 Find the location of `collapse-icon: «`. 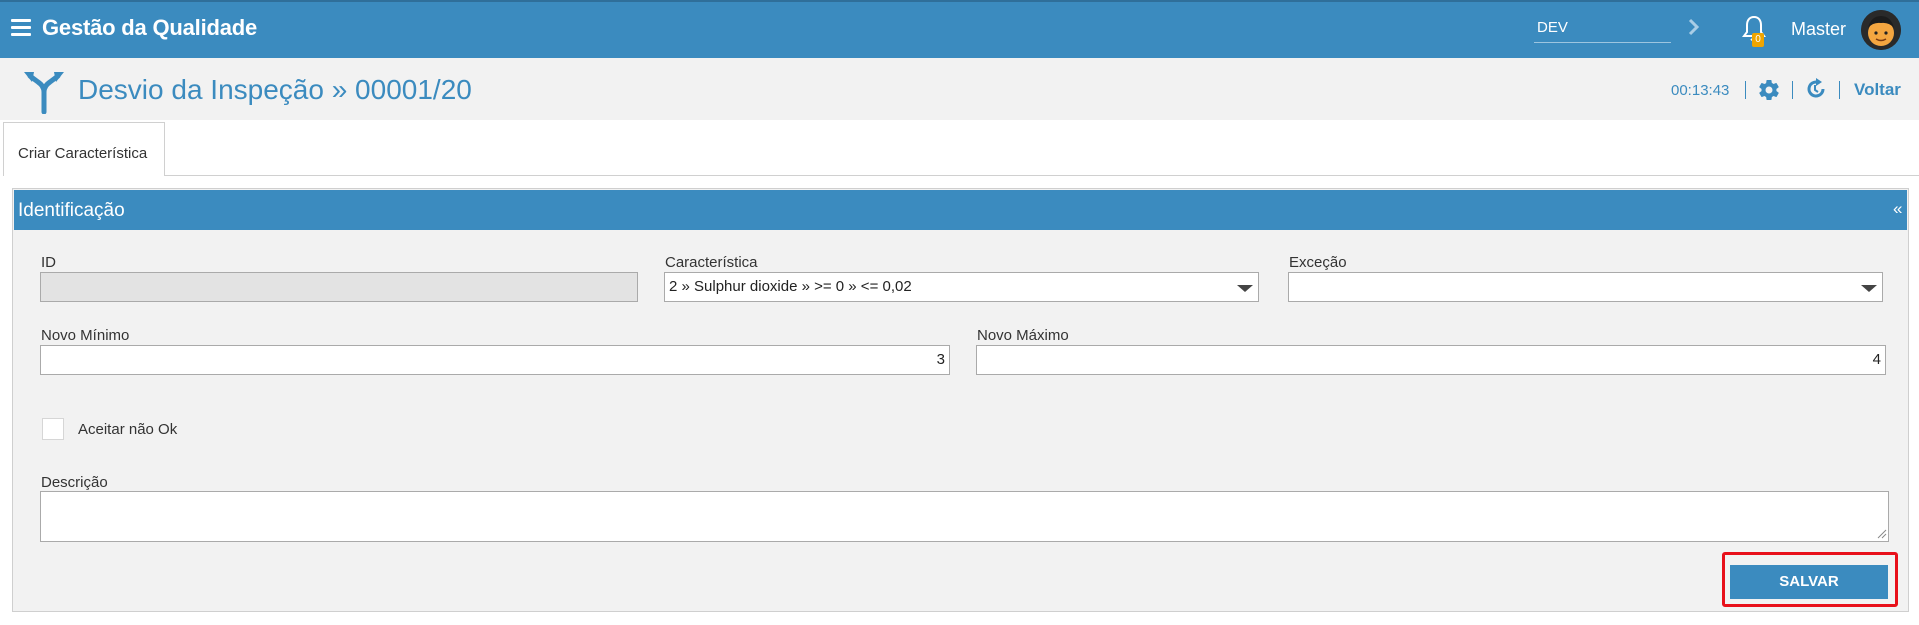

collapse-icon: « is located at coordinates (1897, 209).